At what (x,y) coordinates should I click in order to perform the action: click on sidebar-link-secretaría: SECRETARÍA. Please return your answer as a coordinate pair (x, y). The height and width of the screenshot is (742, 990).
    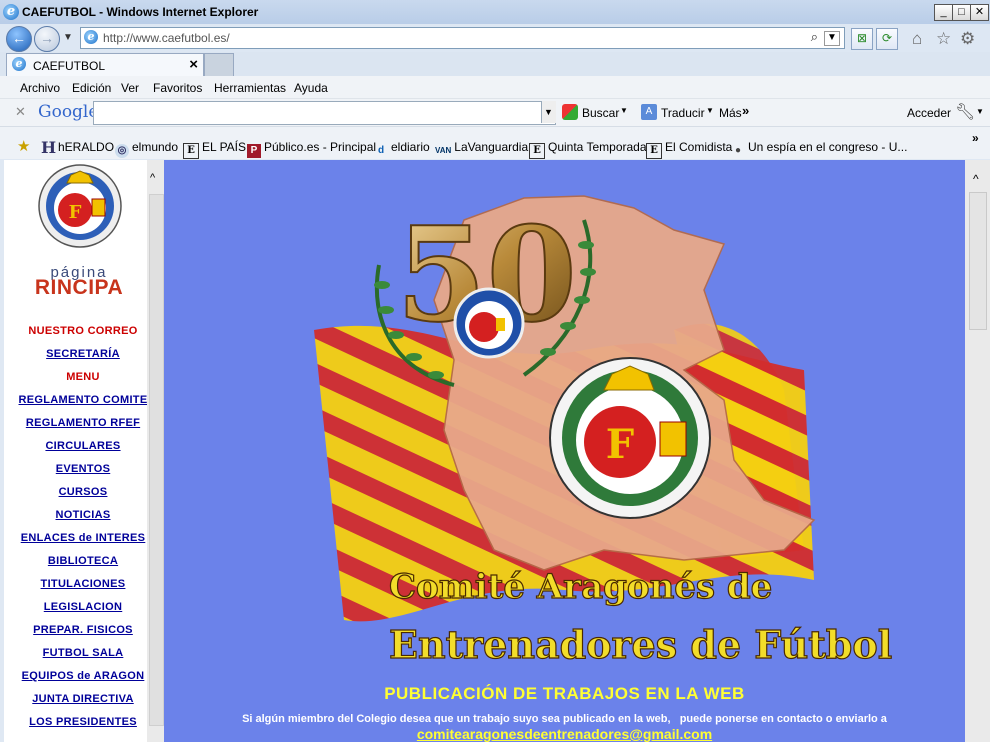
    Looking at the image, I should click on (83, 354).